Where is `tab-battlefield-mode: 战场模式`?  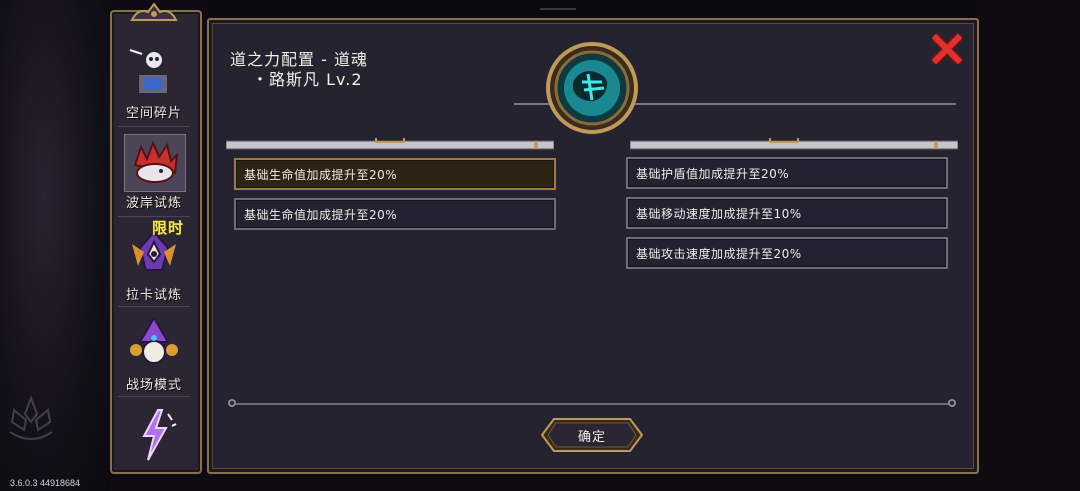 tab-battlefield-mode: 战场模式 is located at coordinates (154, 355).